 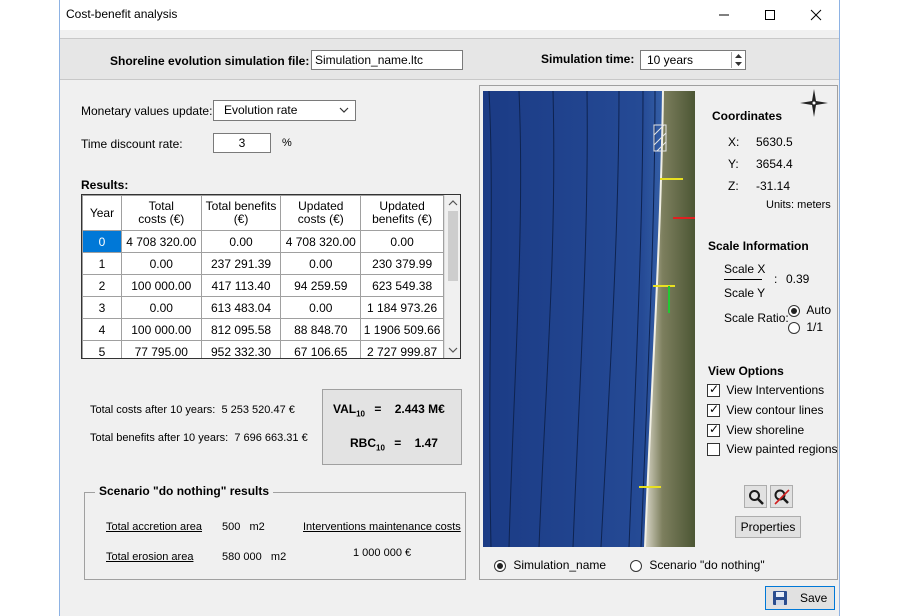 What do you see at coordinates (816, 15) in the screenshot?
I see `close-button` at bounding box center [816, 15].